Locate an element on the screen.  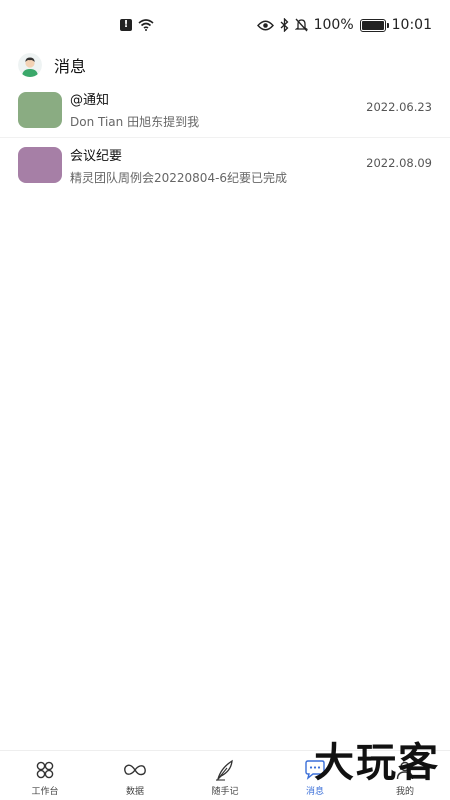
mute-bell-icon is located at coordinates (301, 25).